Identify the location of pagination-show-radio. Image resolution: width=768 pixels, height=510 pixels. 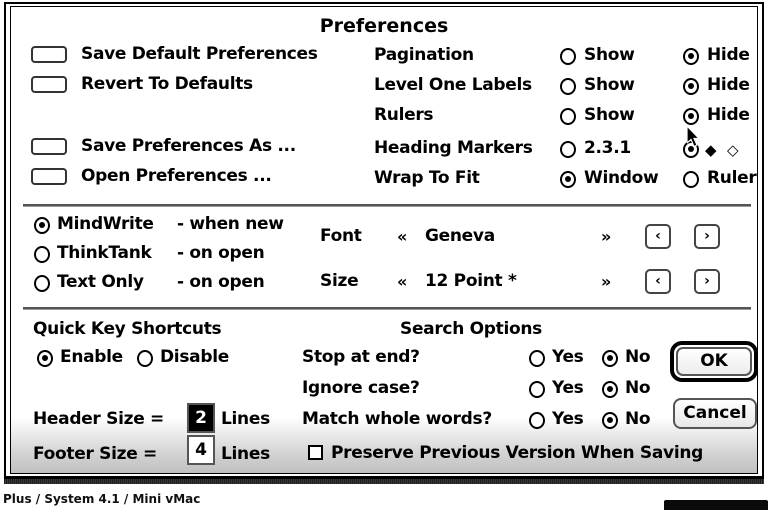
(568, 56).